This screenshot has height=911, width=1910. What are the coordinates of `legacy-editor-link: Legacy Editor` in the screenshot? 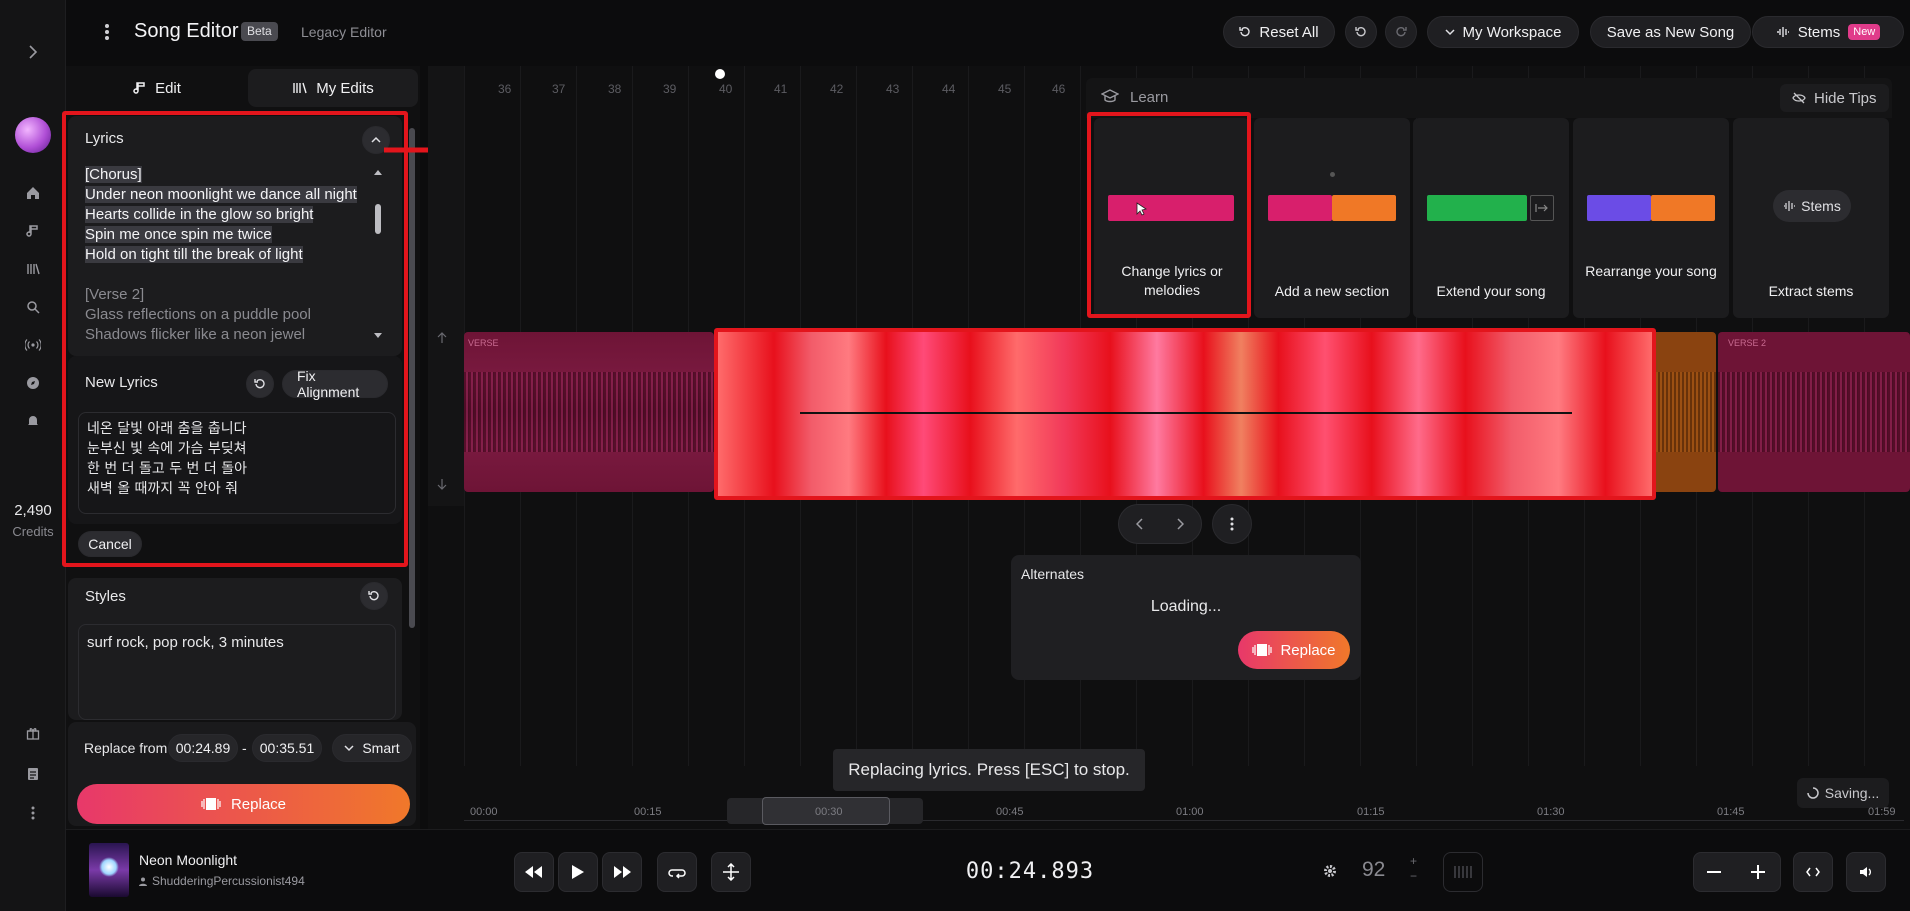 It's located at (344, 32).